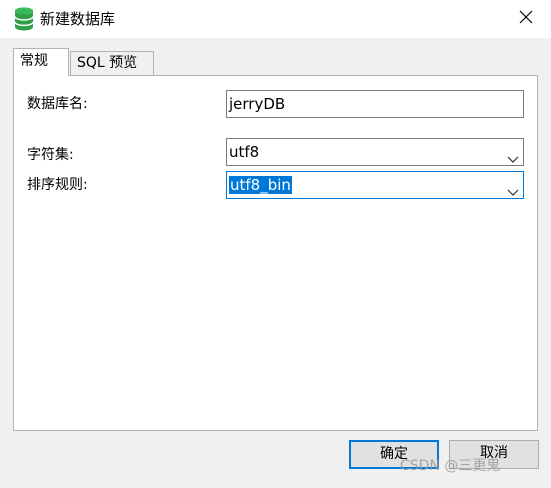 The width and height of the screenshot is (551, 488). Describe the element at coordinates (257, 104) in the screenshot. I see `db-name-value: jerryDB` at that location.